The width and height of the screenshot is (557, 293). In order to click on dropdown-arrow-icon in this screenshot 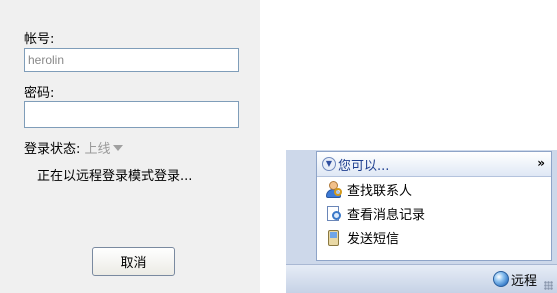, I will do `click(117, 148)`.